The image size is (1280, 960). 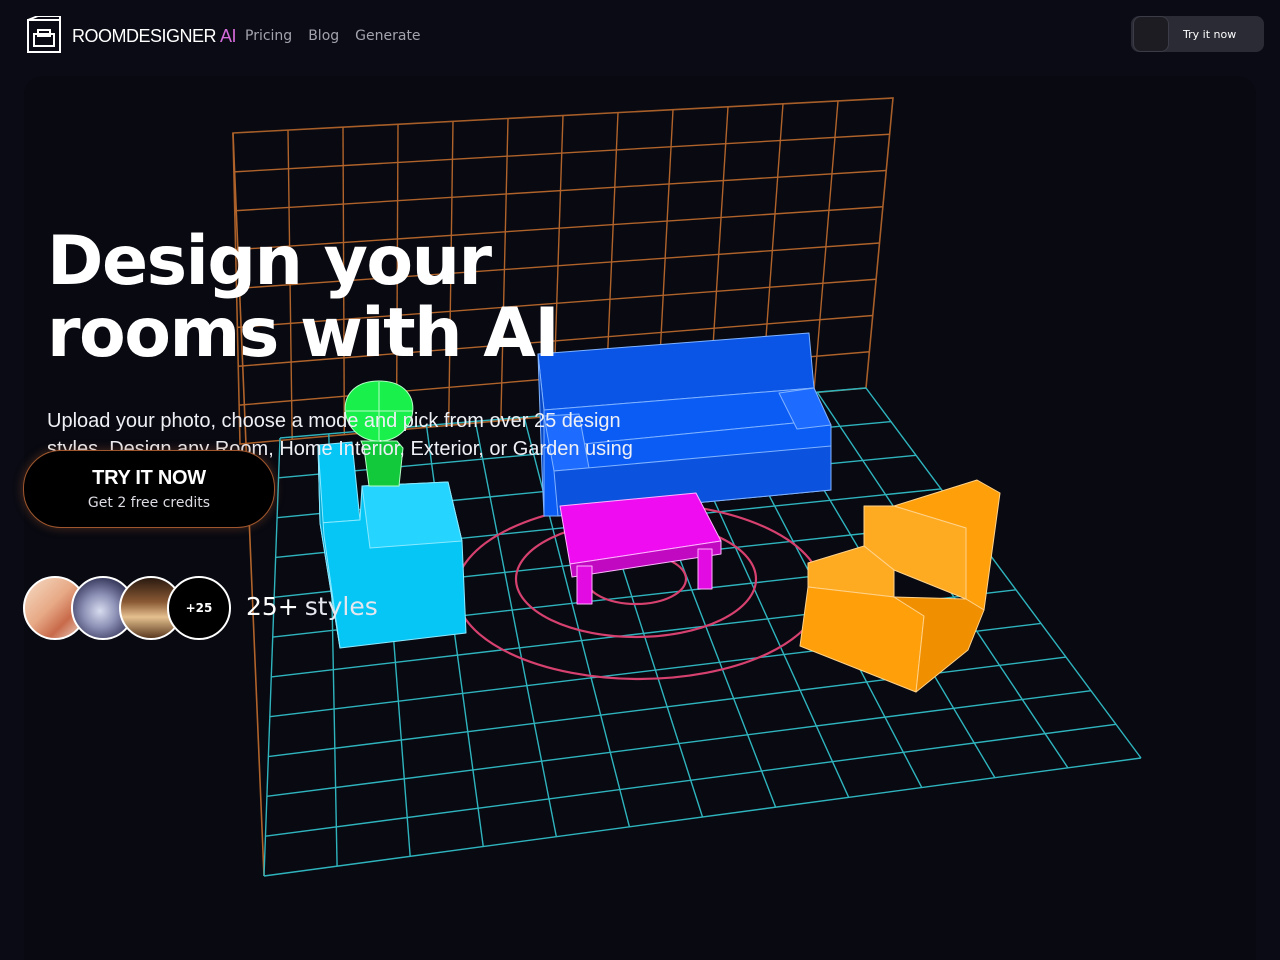 What do you see at coordinates (149, 503) in the screenshot?
I see `cta-sub-label: Get 2 free credits` at bounding box center [149, 503].